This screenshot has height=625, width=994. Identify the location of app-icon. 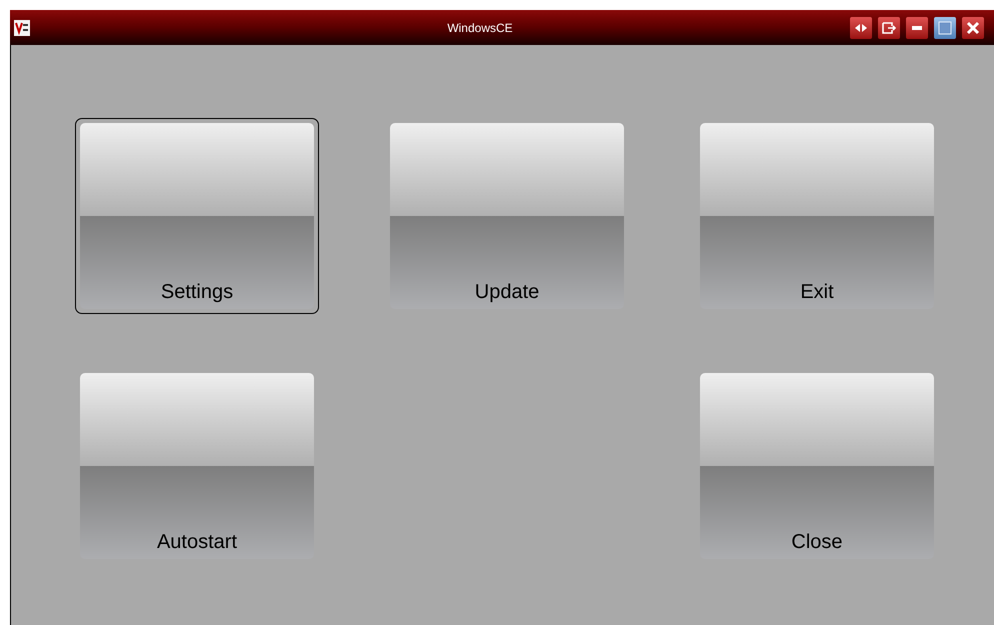
(22, 28).